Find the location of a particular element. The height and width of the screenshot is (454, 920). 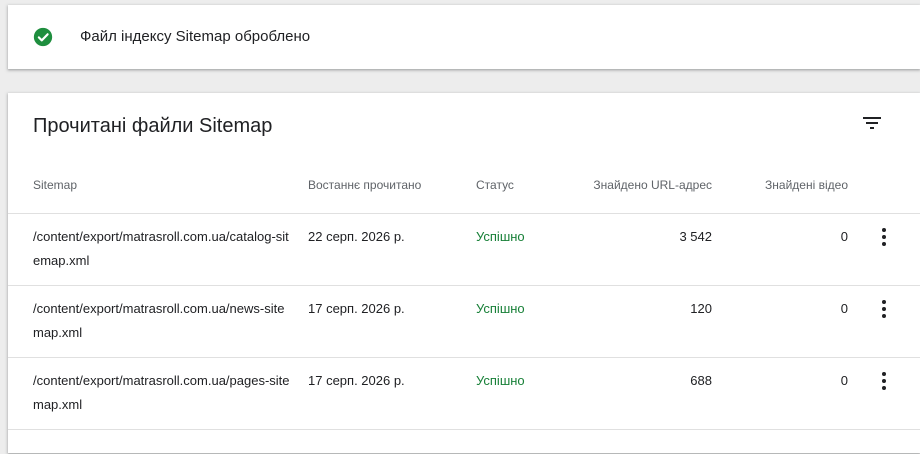

column-header-urls-found: Знайдено URL-адрес is located at coordinates (652, 185).